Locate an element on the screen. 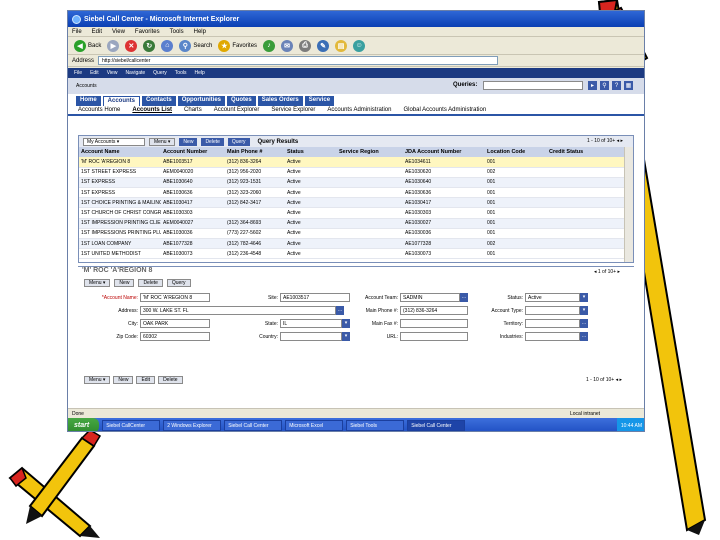  media-icon: ♪ is located at coordinates (269, 45).